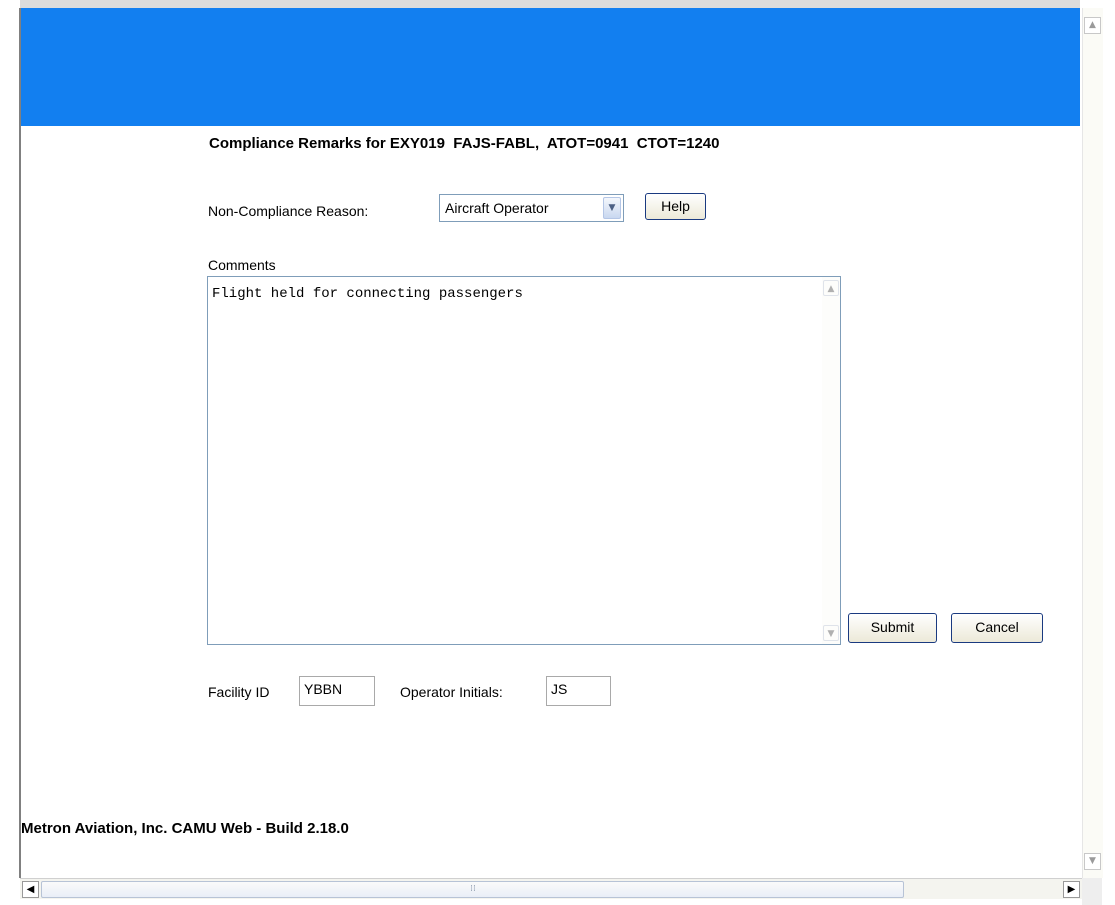 The width and height of the screenshot is (1115, 905). Describe the element at coordinates (831, 460) in the screenshot. I see `comments-scrollbar: ▲ ▼` at that location.